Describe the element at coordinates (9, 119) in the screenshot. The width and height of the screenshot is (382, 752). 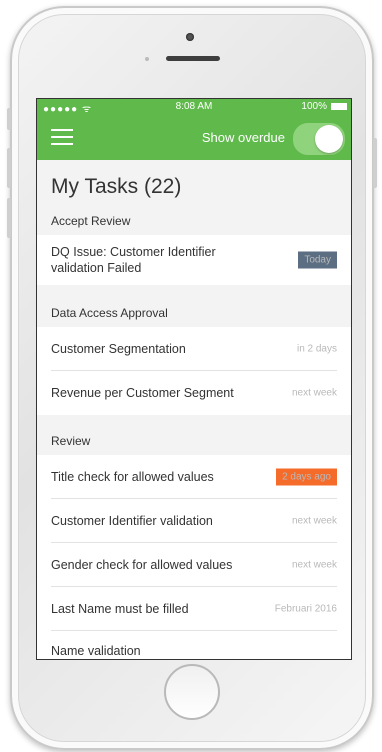
I see `silent-switch` at that location.